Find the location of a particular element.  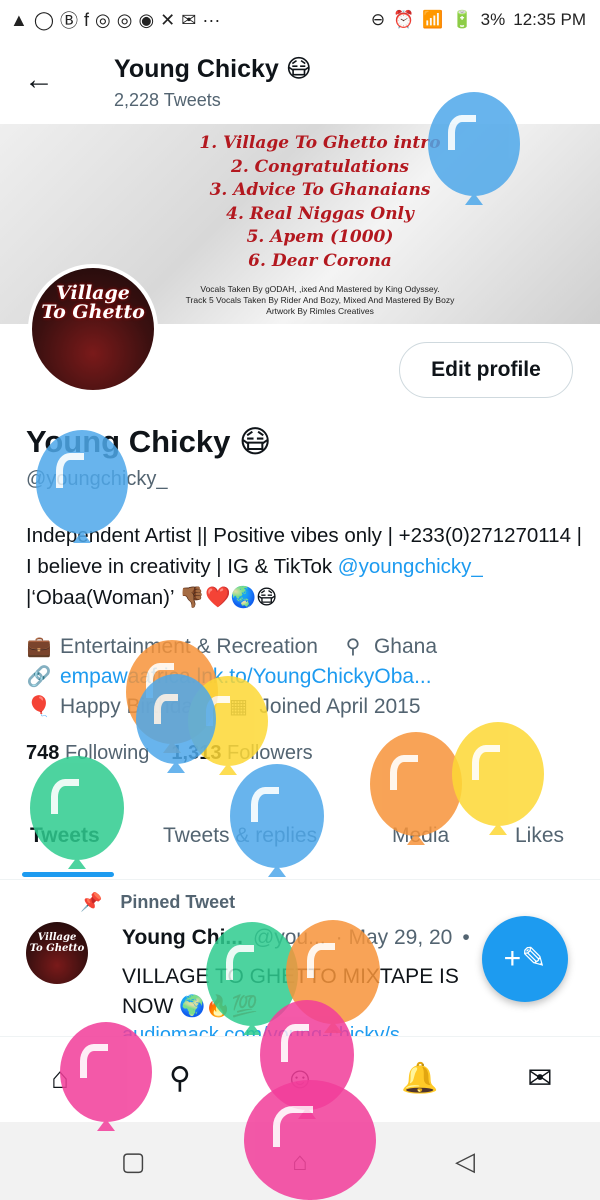

track-5: 5. Apem (1000) is located at coordinates (320, 237).